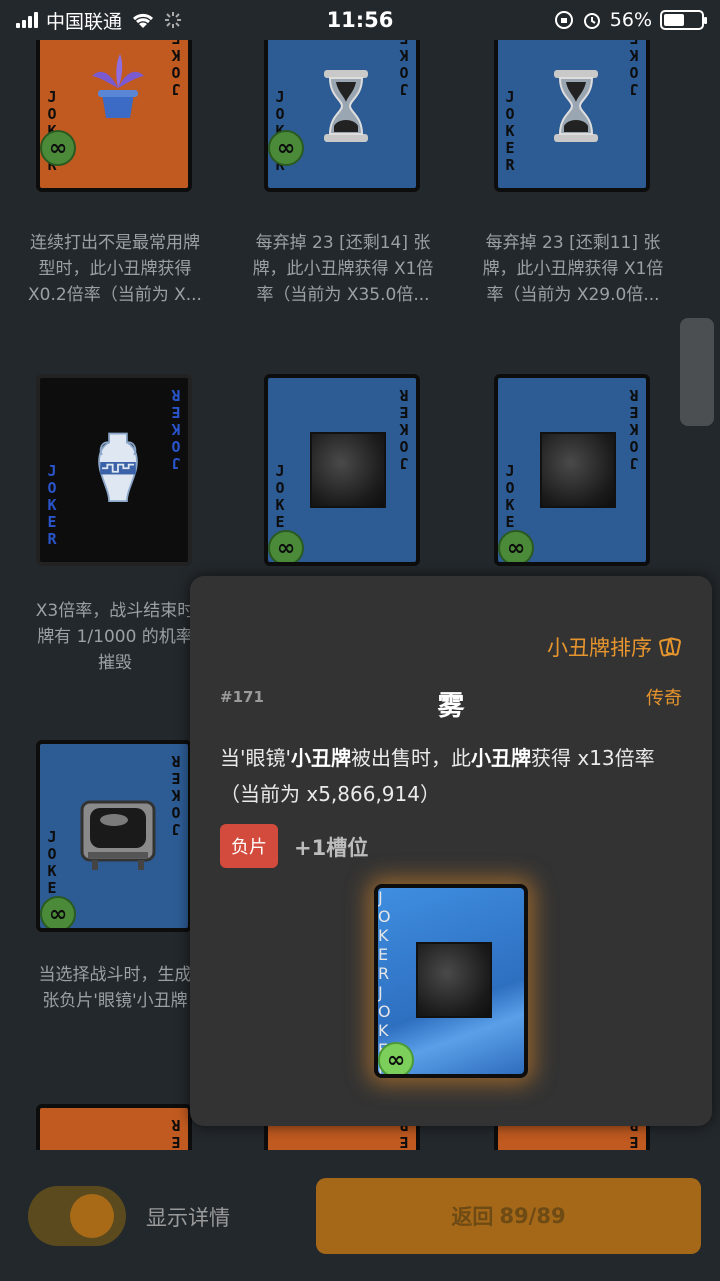 This screenshot has height=1281, width=720. I want to click on status-bar: 中国联通 11:56 56%, so click(360, 20).